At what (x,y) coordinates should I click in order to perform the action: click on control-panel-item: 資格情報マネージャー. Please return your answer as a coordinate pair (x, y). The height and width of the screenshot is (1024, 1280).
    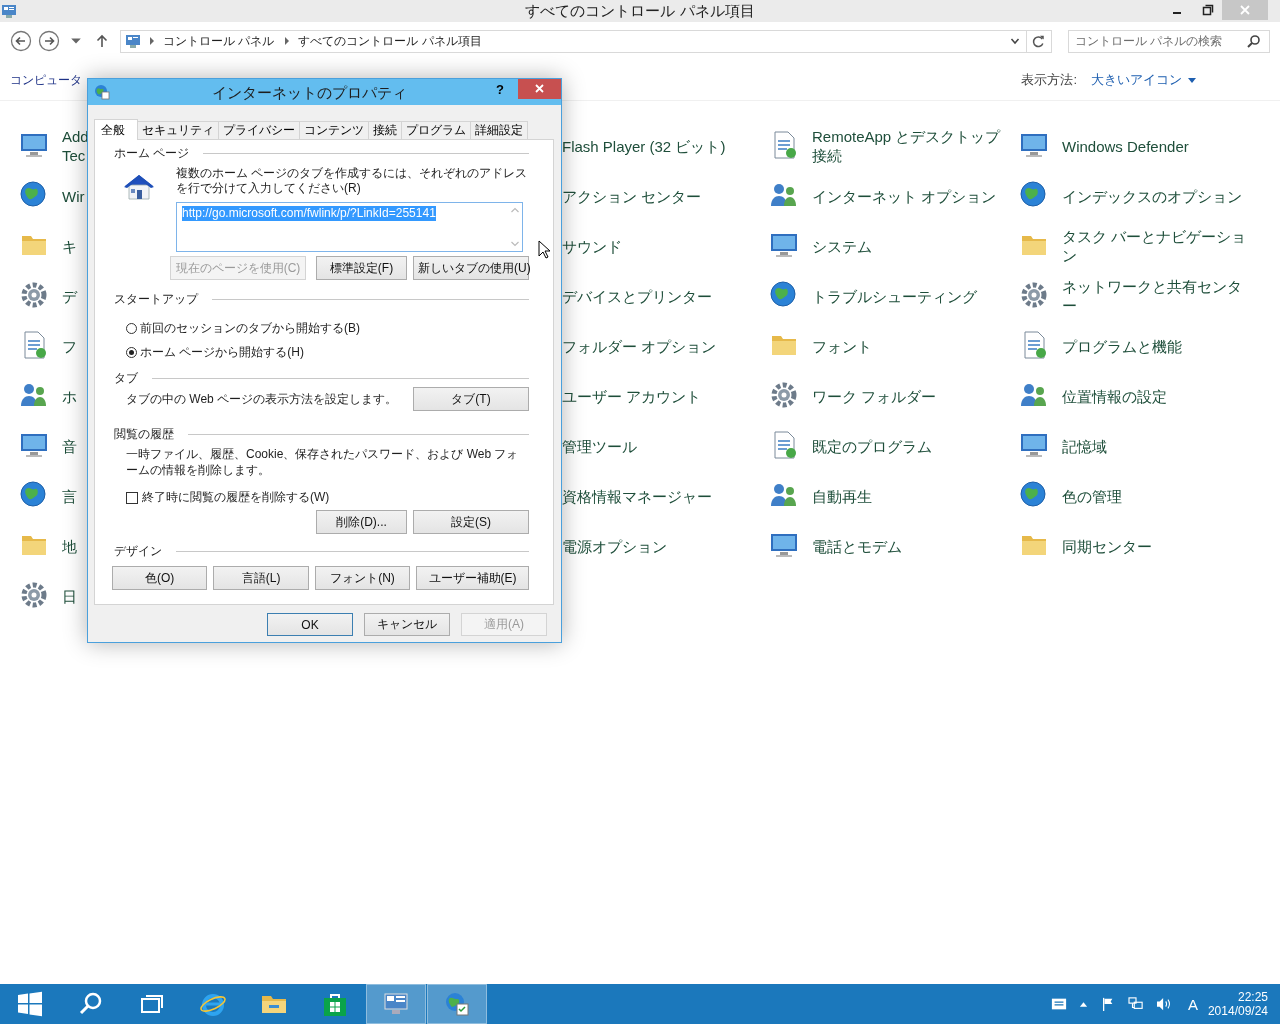
    Looking at the image, I should click on (637, 496).